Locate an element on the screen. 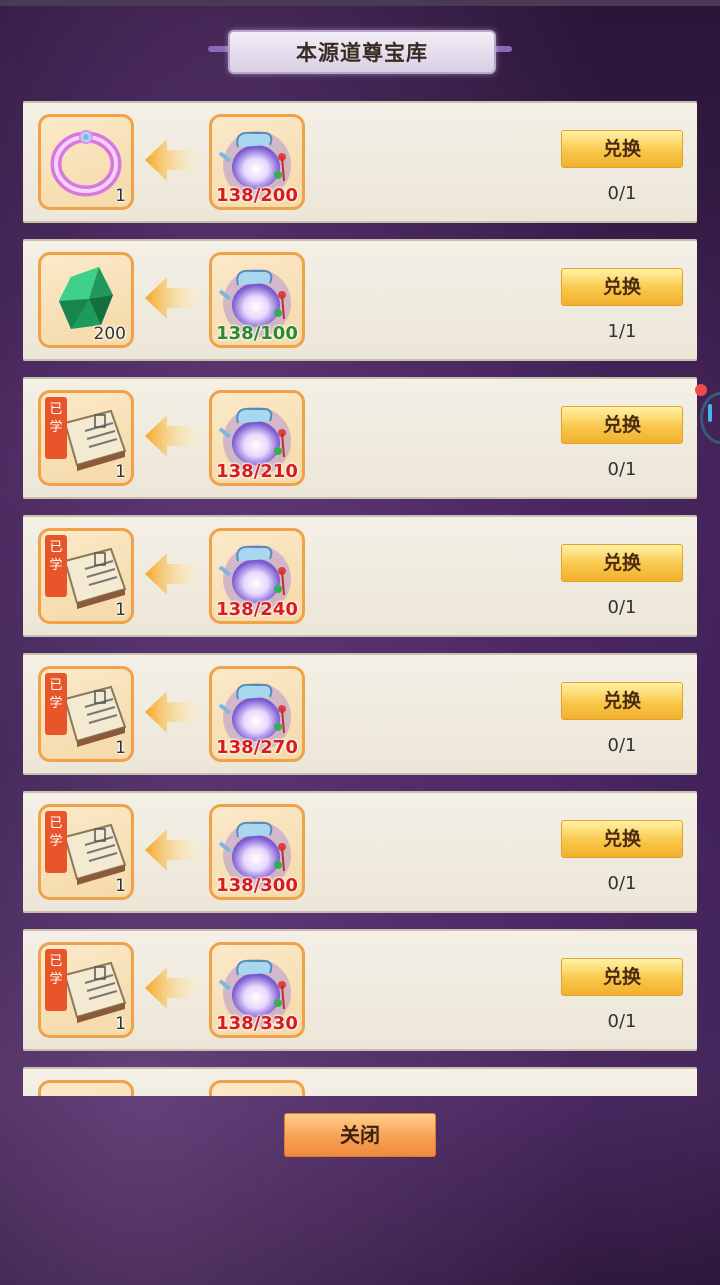 The width and height of the screenshot is (720, 1285). cost-count: 138/200 is located at coordinates (257, 195).